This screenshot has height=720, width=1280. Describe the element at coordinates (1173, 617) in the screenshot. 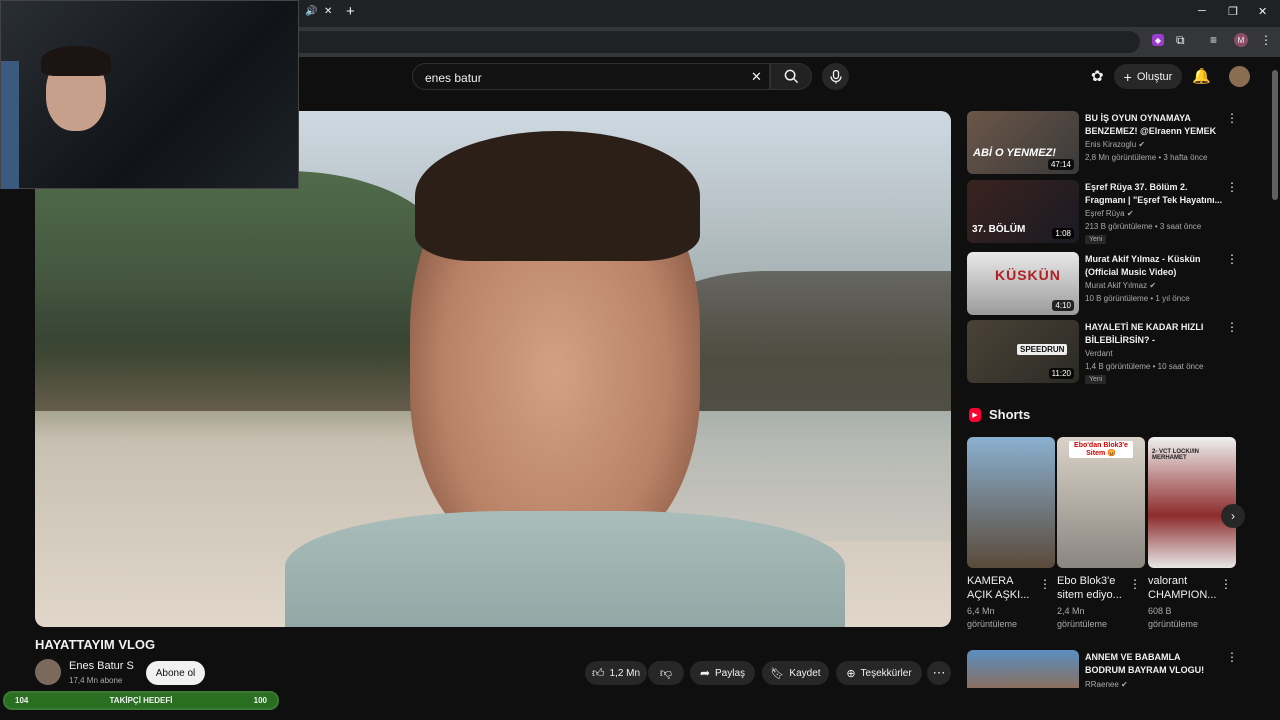

I see `short-views: 608 Bgörüntüleme` at that location.